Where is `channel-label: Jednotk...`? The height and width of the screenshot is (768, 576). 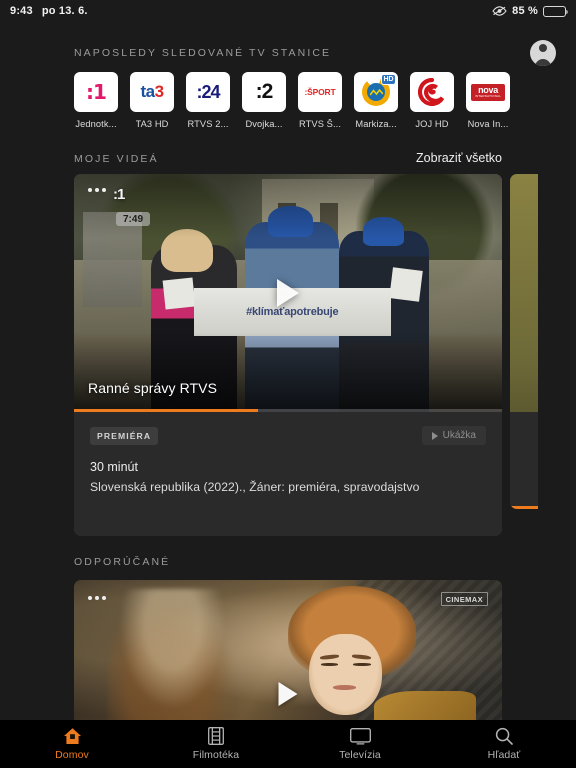
channel-label: Jednotk... is located at coordinates (96, 124).